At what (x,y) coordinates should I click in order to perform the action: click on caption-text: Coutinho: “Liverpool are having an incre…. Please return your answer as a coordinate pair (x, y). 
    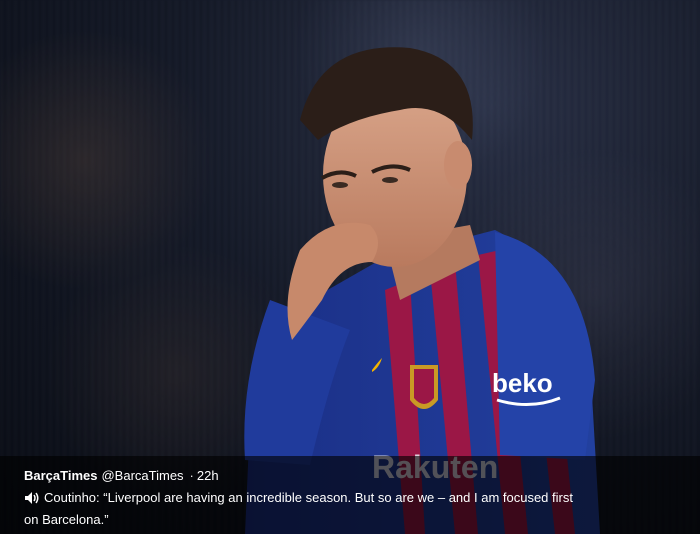
    Looking at the image, I should click on (298, 508).